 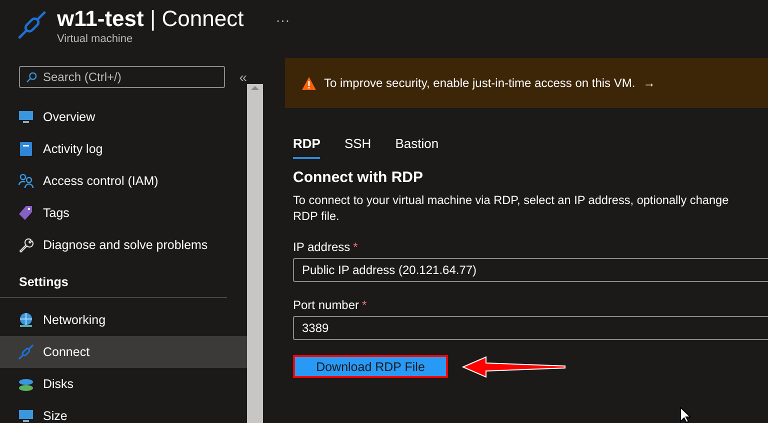 I want to click on sidebar-item: Networking, so click(x=123, y=320).